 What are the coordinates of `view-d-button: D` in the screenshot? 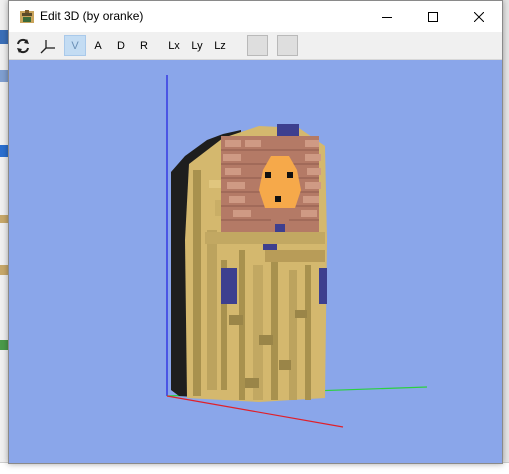 It's located at (121, 45).